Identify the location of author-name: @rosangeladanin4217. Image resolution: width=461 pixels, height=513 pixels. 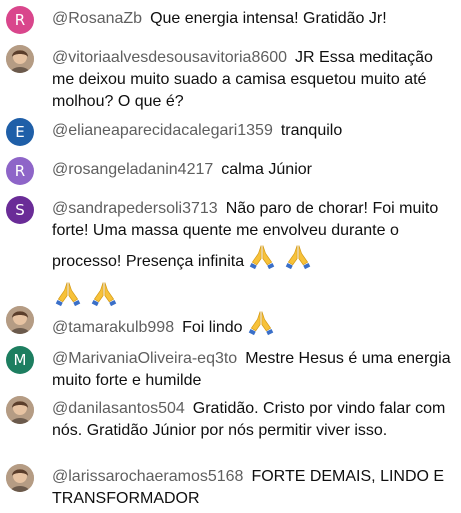
(132, 169).